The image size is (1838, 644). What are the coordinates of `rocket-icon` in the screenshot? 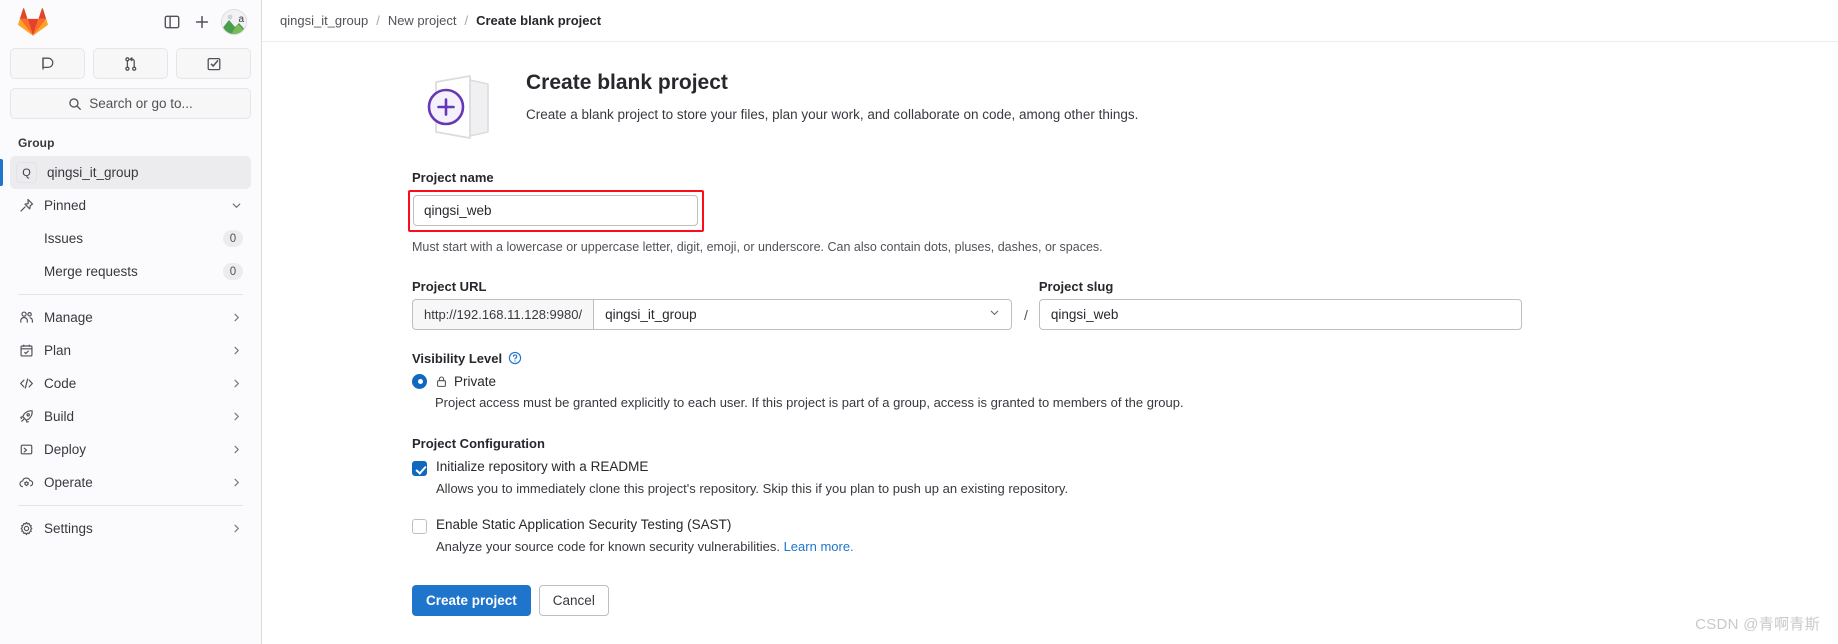 It's located at (26, 417).